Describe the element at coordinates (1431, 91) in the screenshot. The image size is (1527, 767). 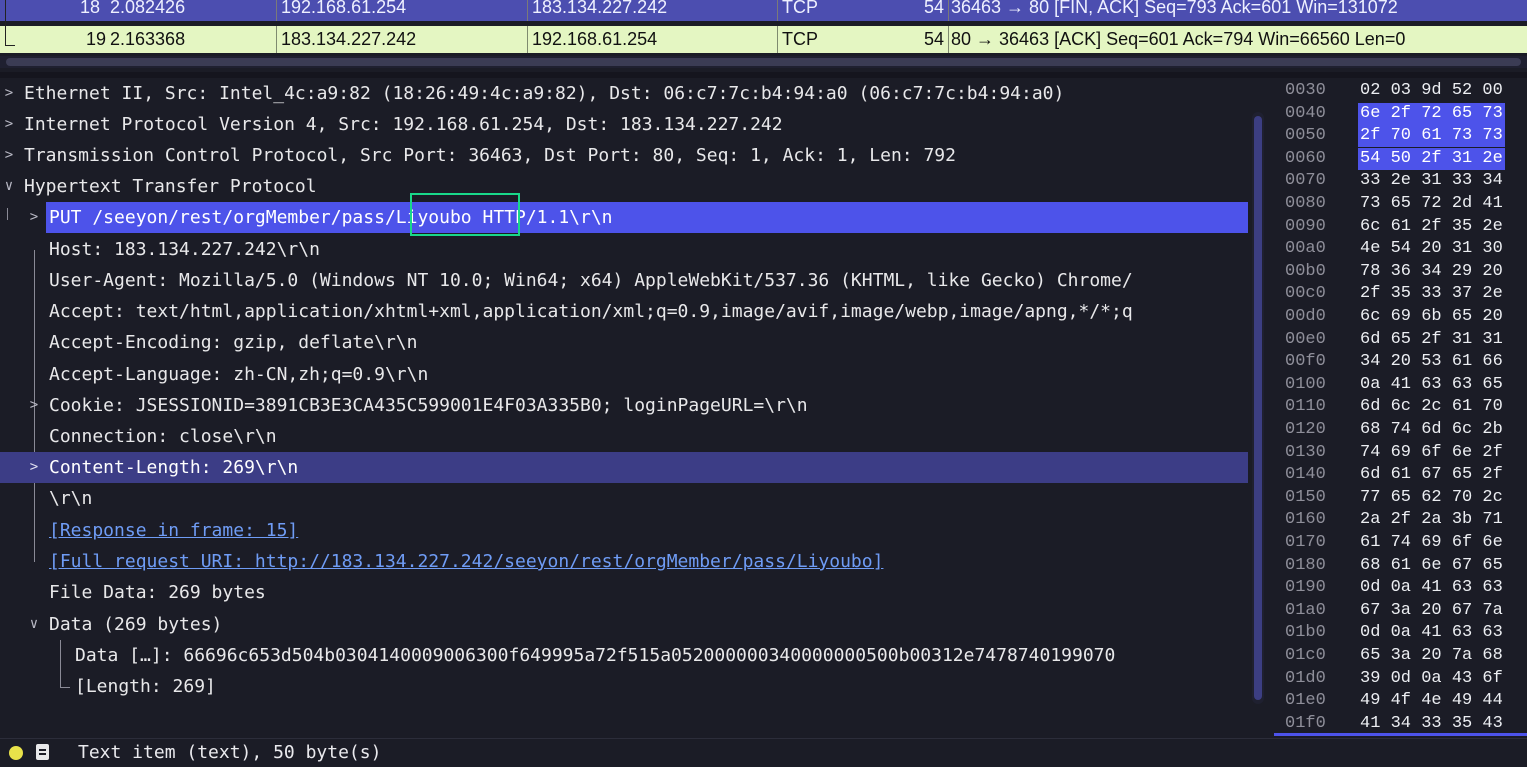
I see `byte-hex: 02 03 9d 52 00` at that location.